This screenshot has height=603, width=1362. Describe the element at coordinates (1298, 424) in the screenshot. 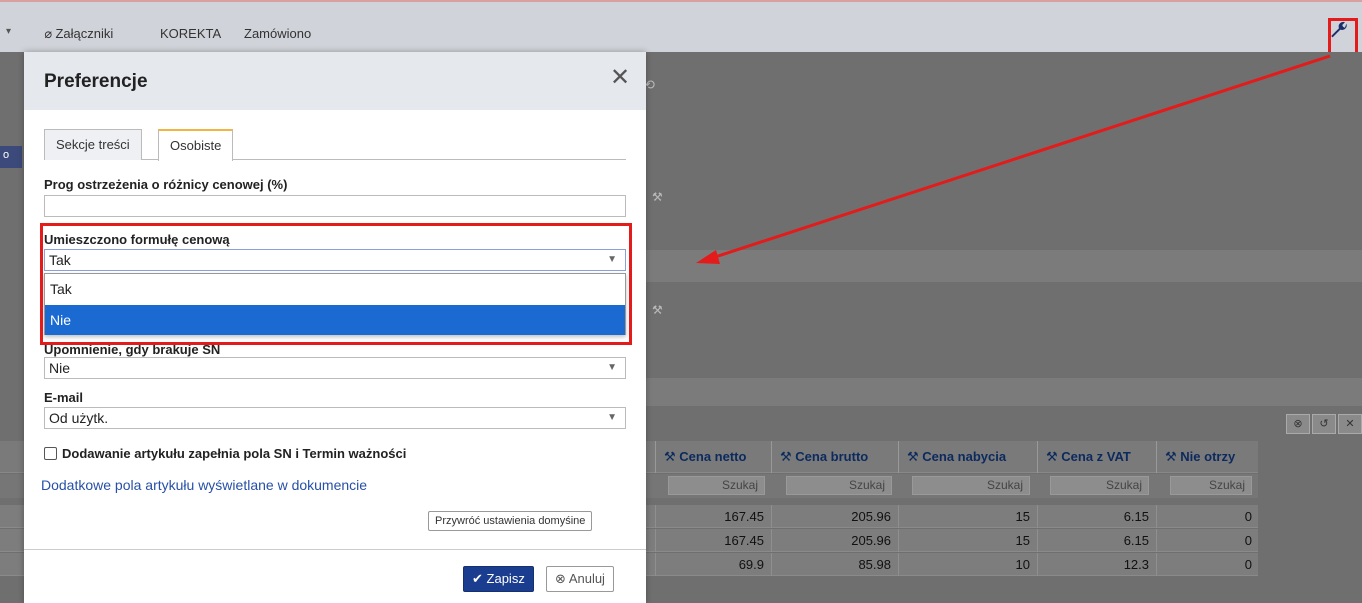

I see `clear-filter-icon: ⊗` at that location.